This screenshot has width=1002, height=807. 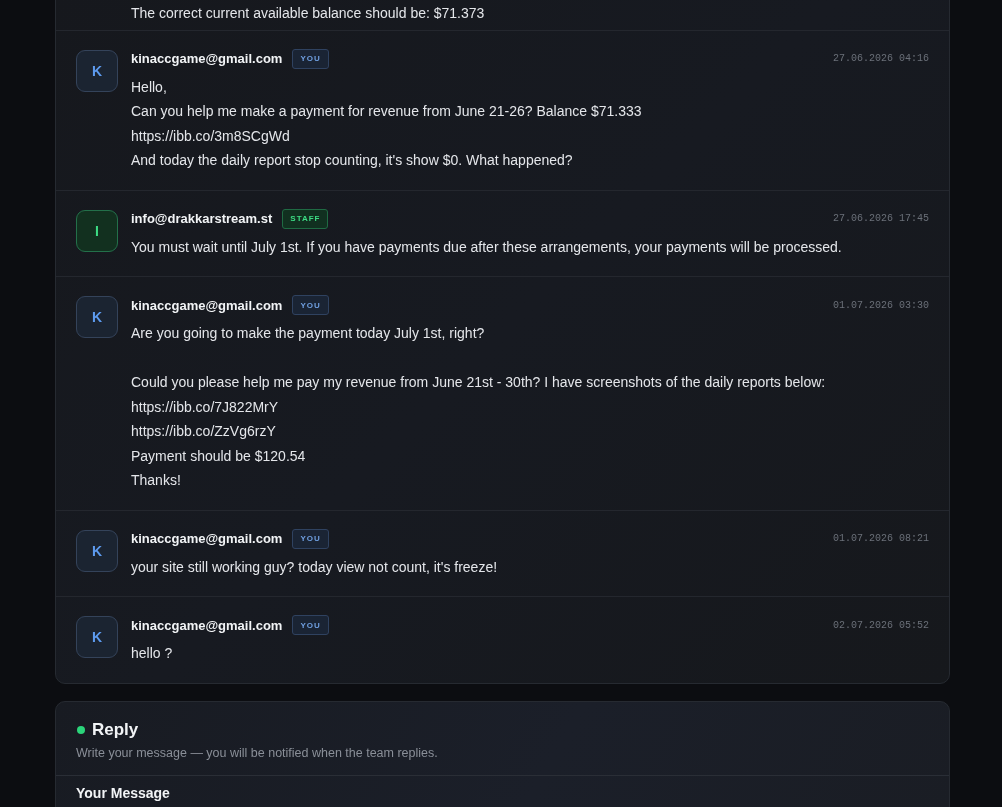 What do you see at coordinates (881, 58) in the screenshot?
I see `message-time: 27.06.2026 04:16` at bounding box center [881, 58].